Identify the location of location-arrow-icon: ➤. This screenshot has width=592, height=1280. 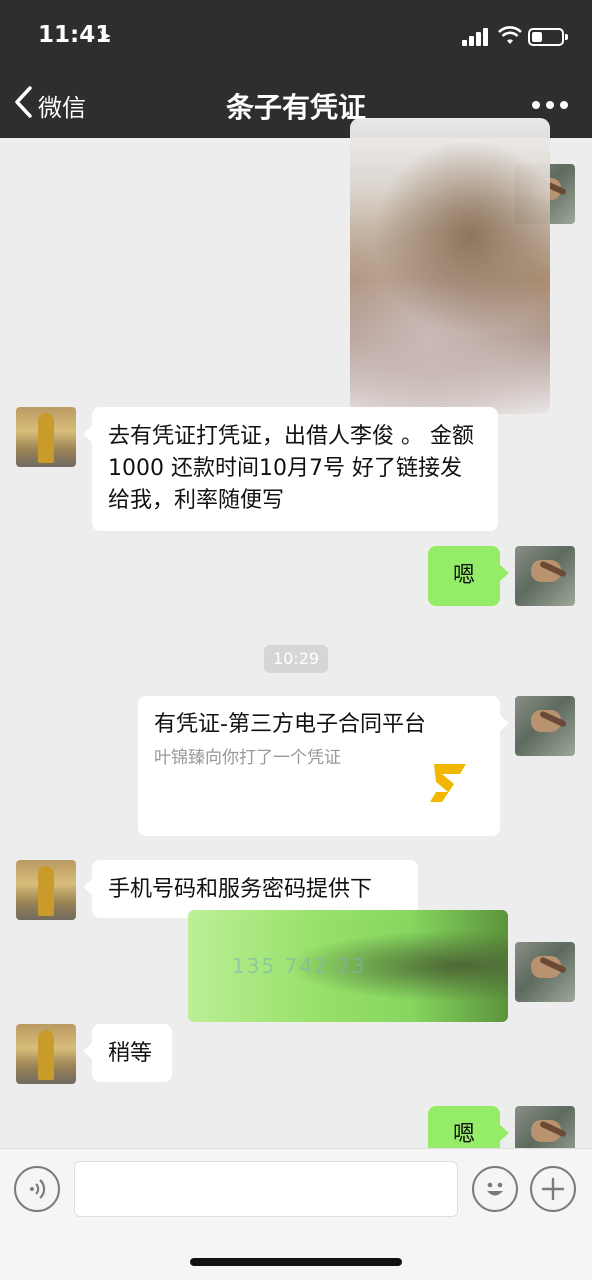
(105, 35).